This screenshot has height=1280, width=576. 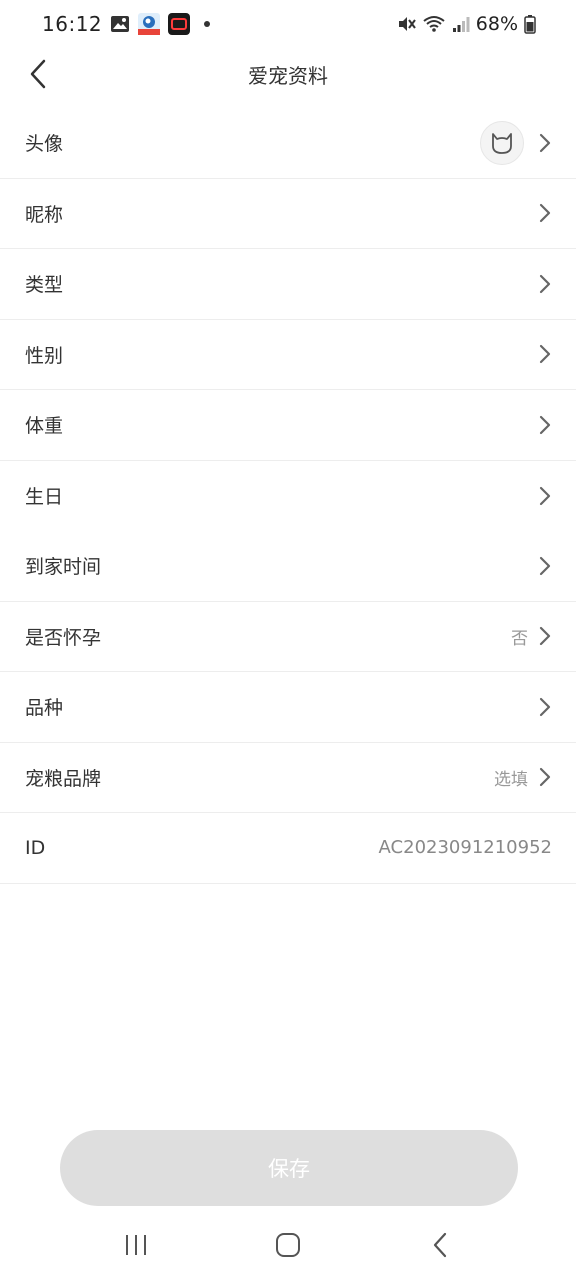 I want to click on row-value: 否, so click(x=519, y=638).